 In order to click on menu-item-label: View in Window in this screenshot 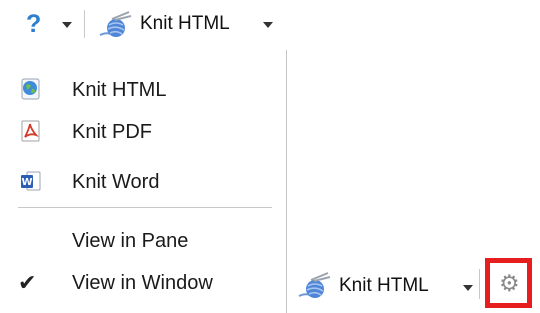, I will do `click(142, 283)`.